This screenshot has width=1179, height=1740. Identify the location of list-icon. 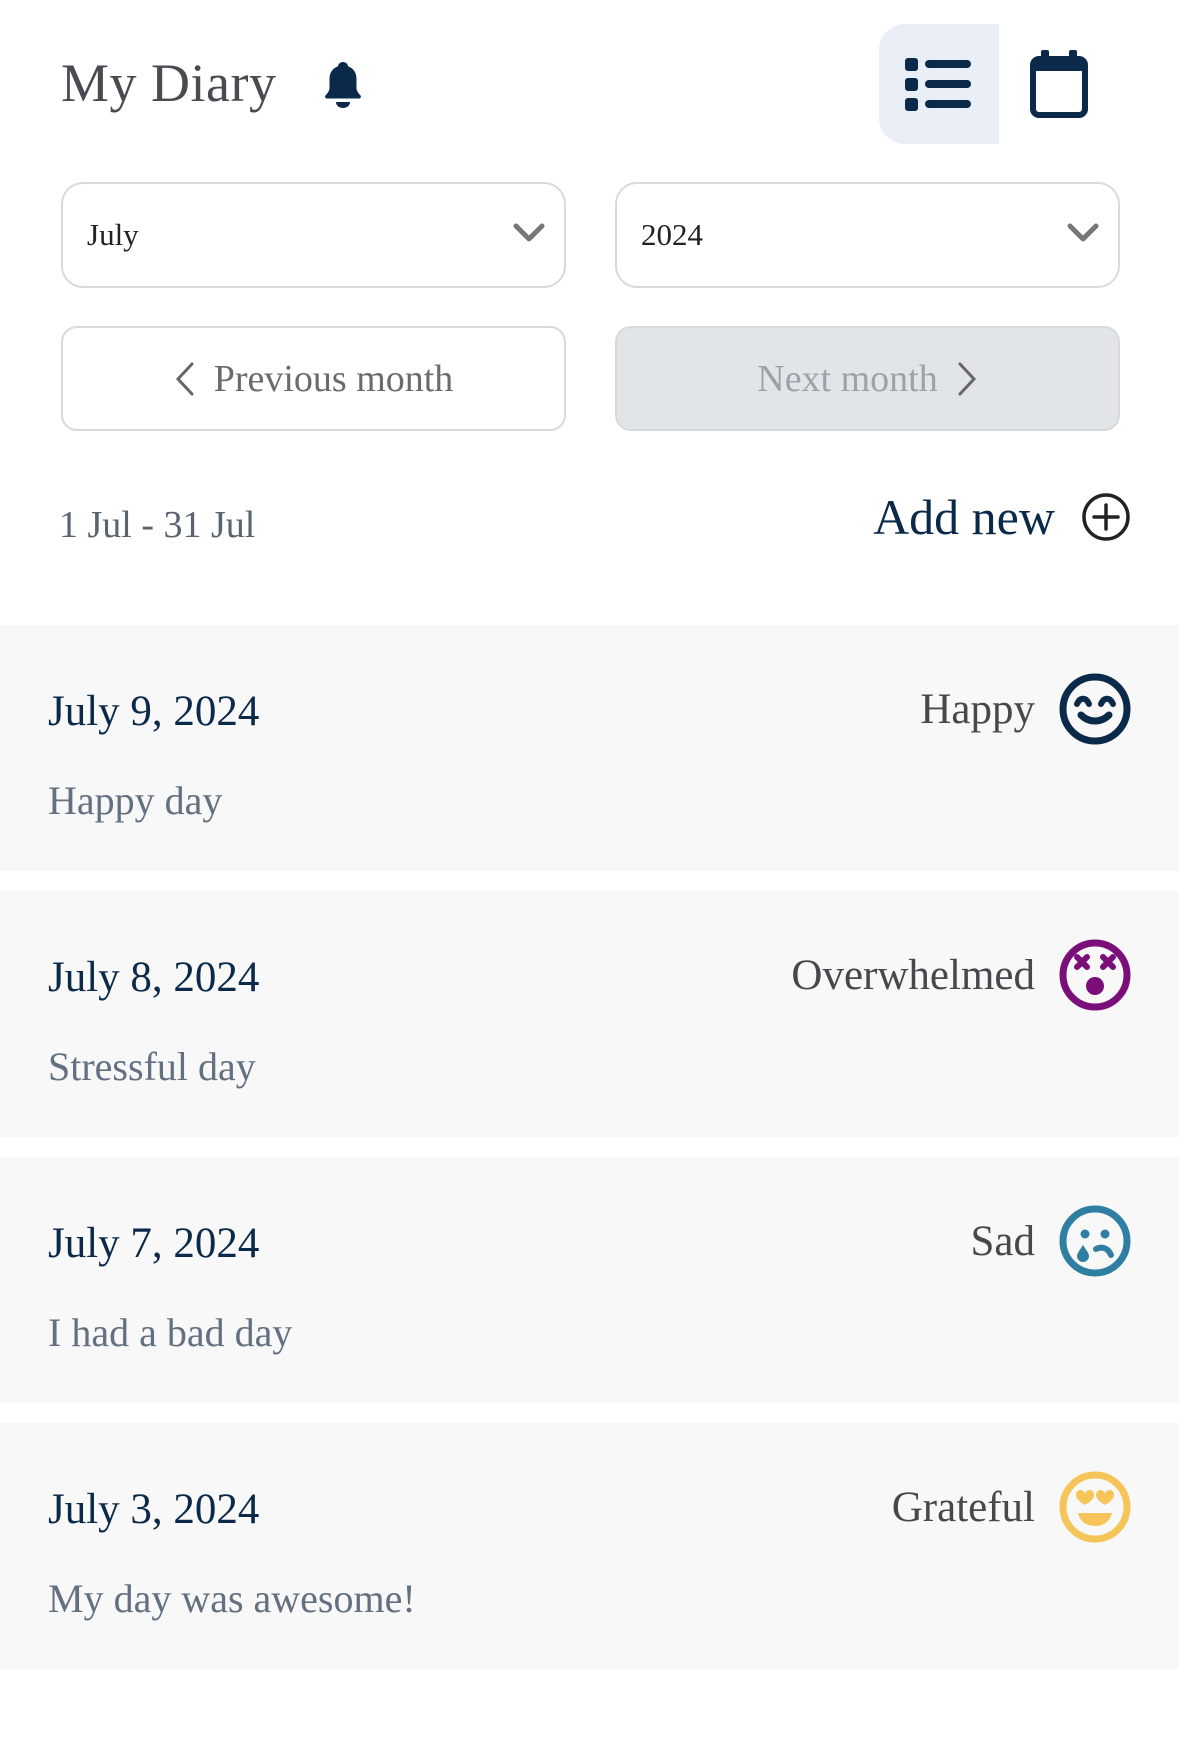
(938, 84).